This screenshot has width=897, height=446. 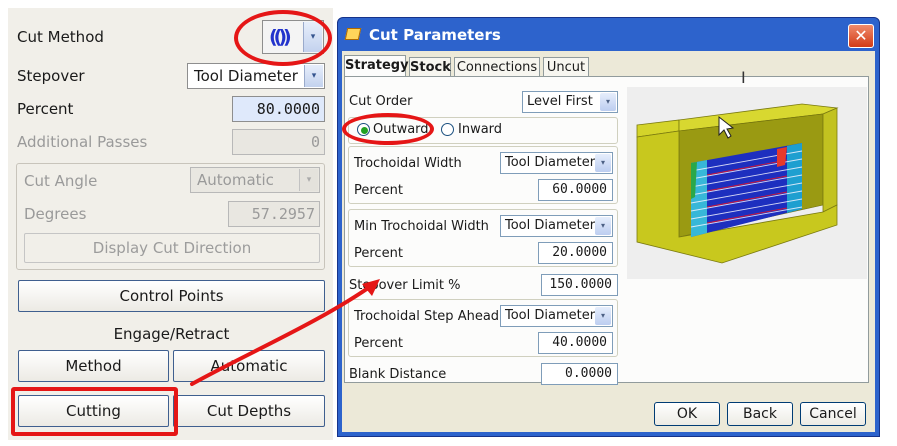 I want to click on annotation-arrow, so click(x=285, y=332).